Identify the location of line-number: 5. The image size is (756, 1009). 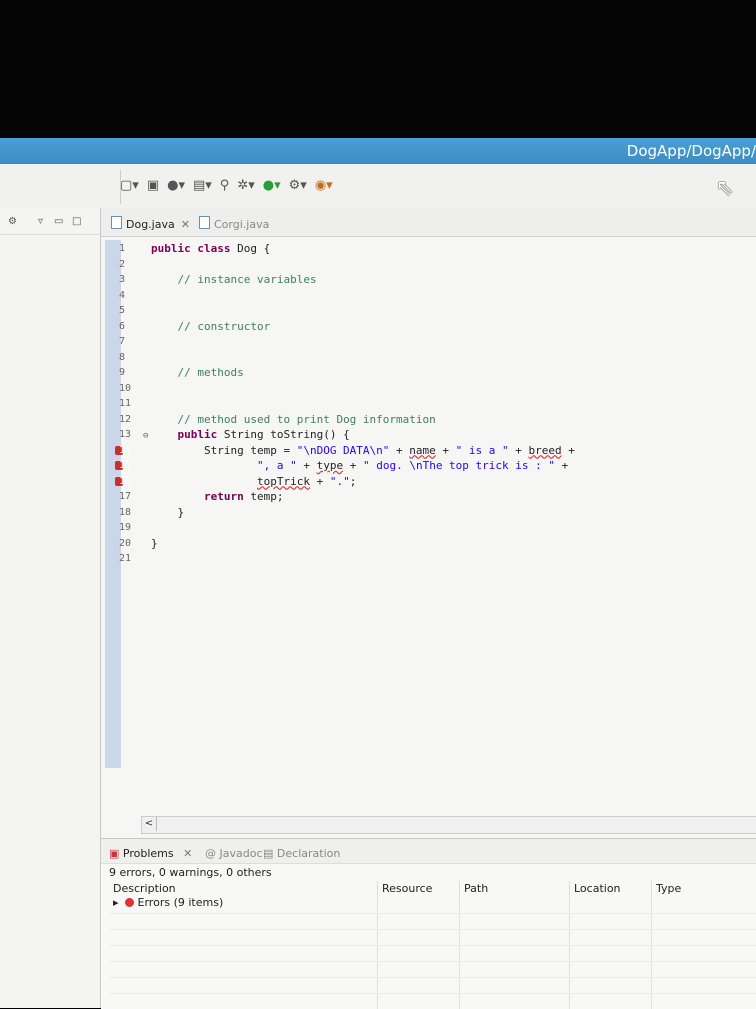
(122, 310).